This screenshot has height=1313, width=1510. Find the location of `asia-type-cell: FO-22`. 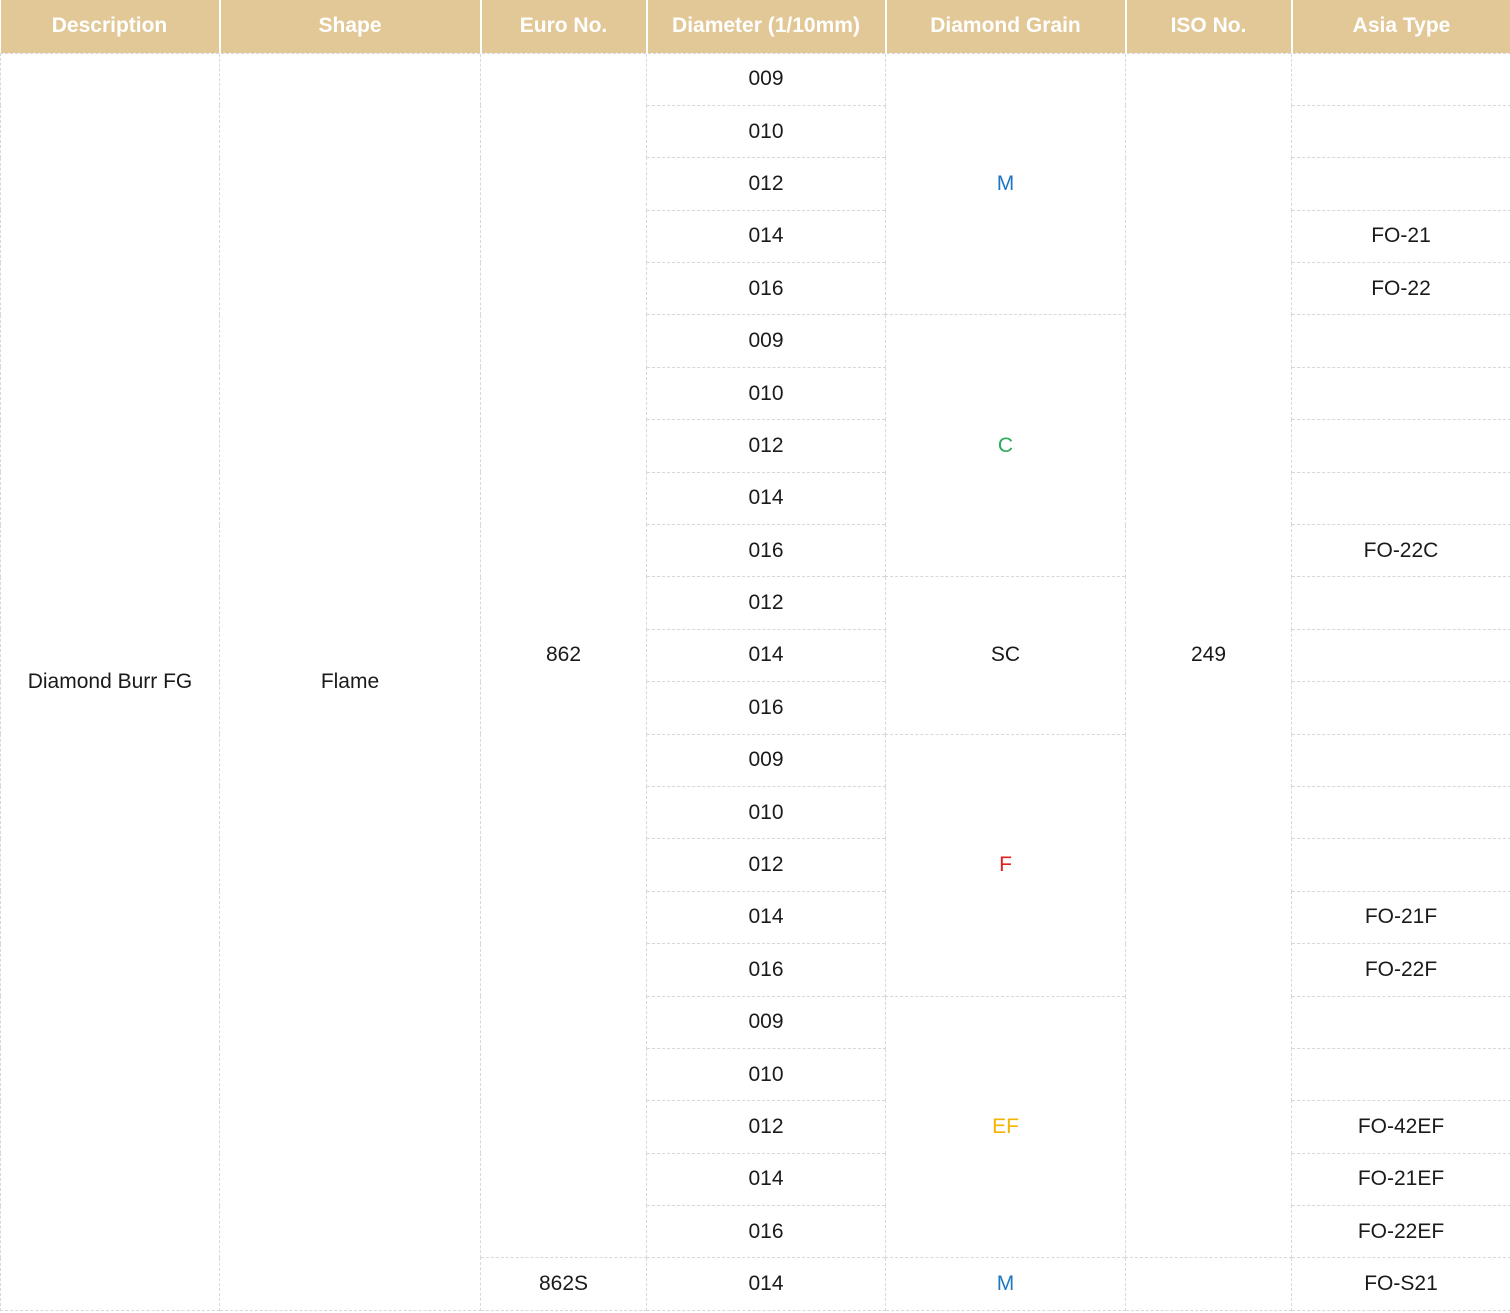

asia-type-cell: FO-22 is located at coordinates (1400, 289).